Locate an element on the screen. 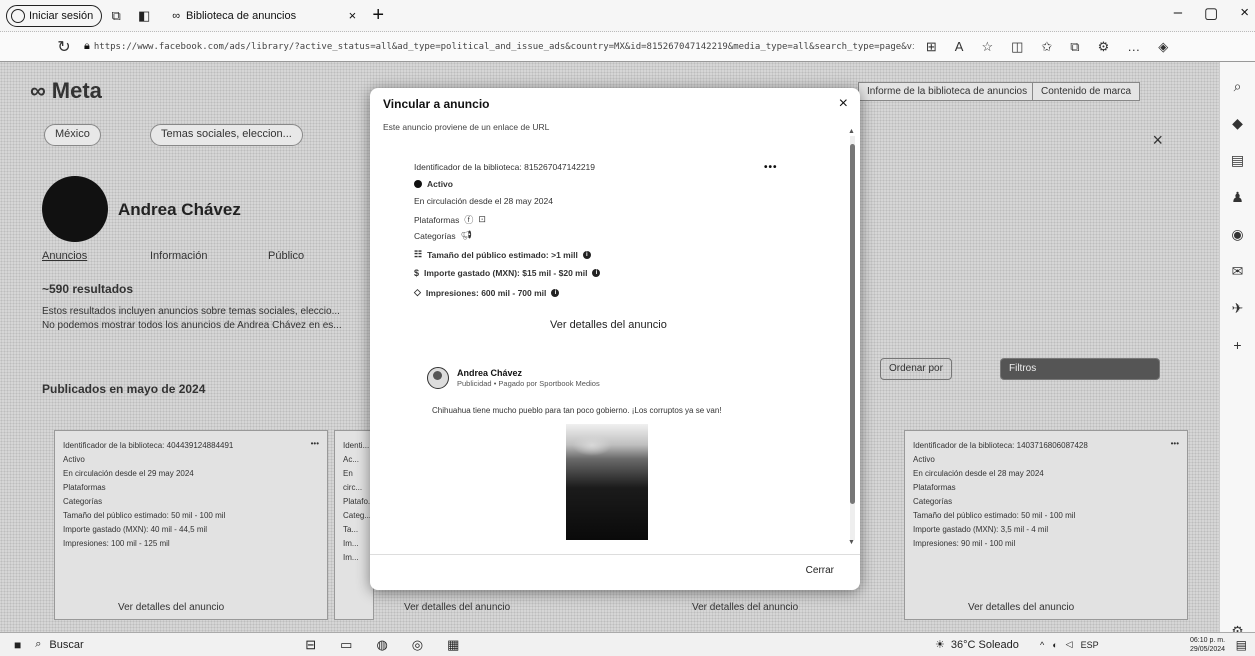 The image size is (1255, 656). file-explorer-icon: ▭ is located at coordinates (346, 645).